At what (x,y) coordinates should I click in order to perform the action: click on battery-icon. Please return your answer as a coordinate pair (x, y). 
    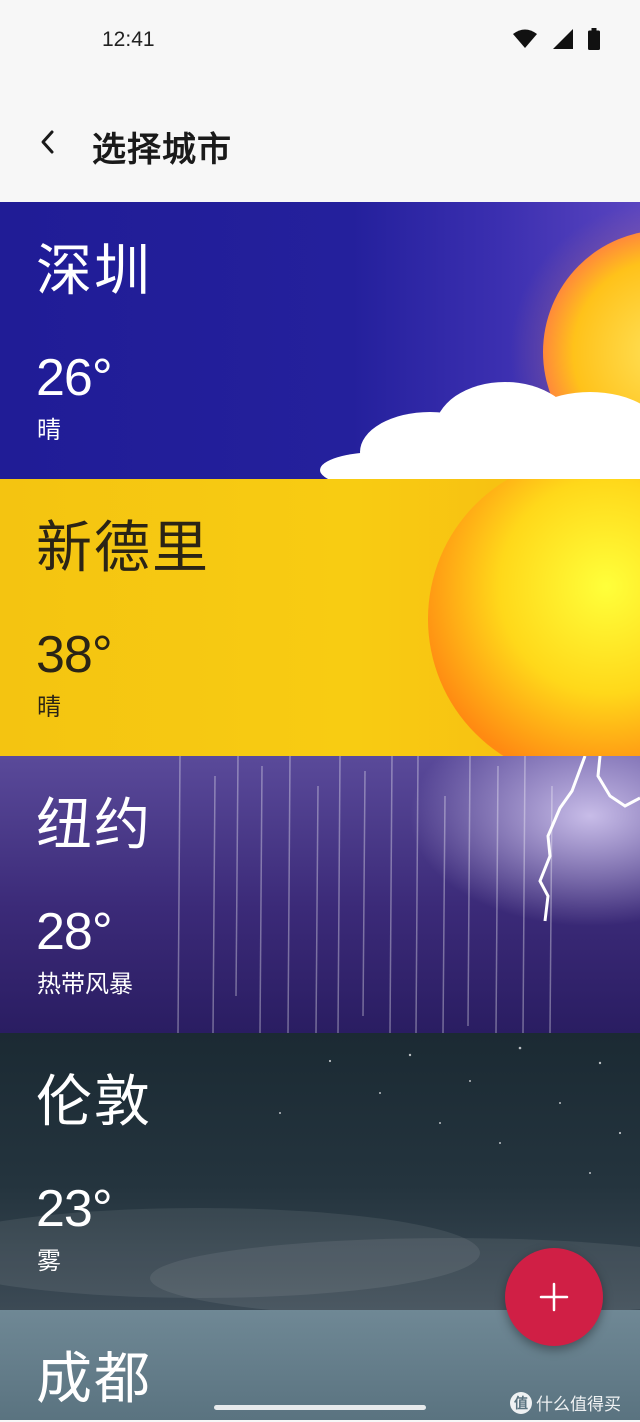
    Looking at the image, I should click on (594, 39).